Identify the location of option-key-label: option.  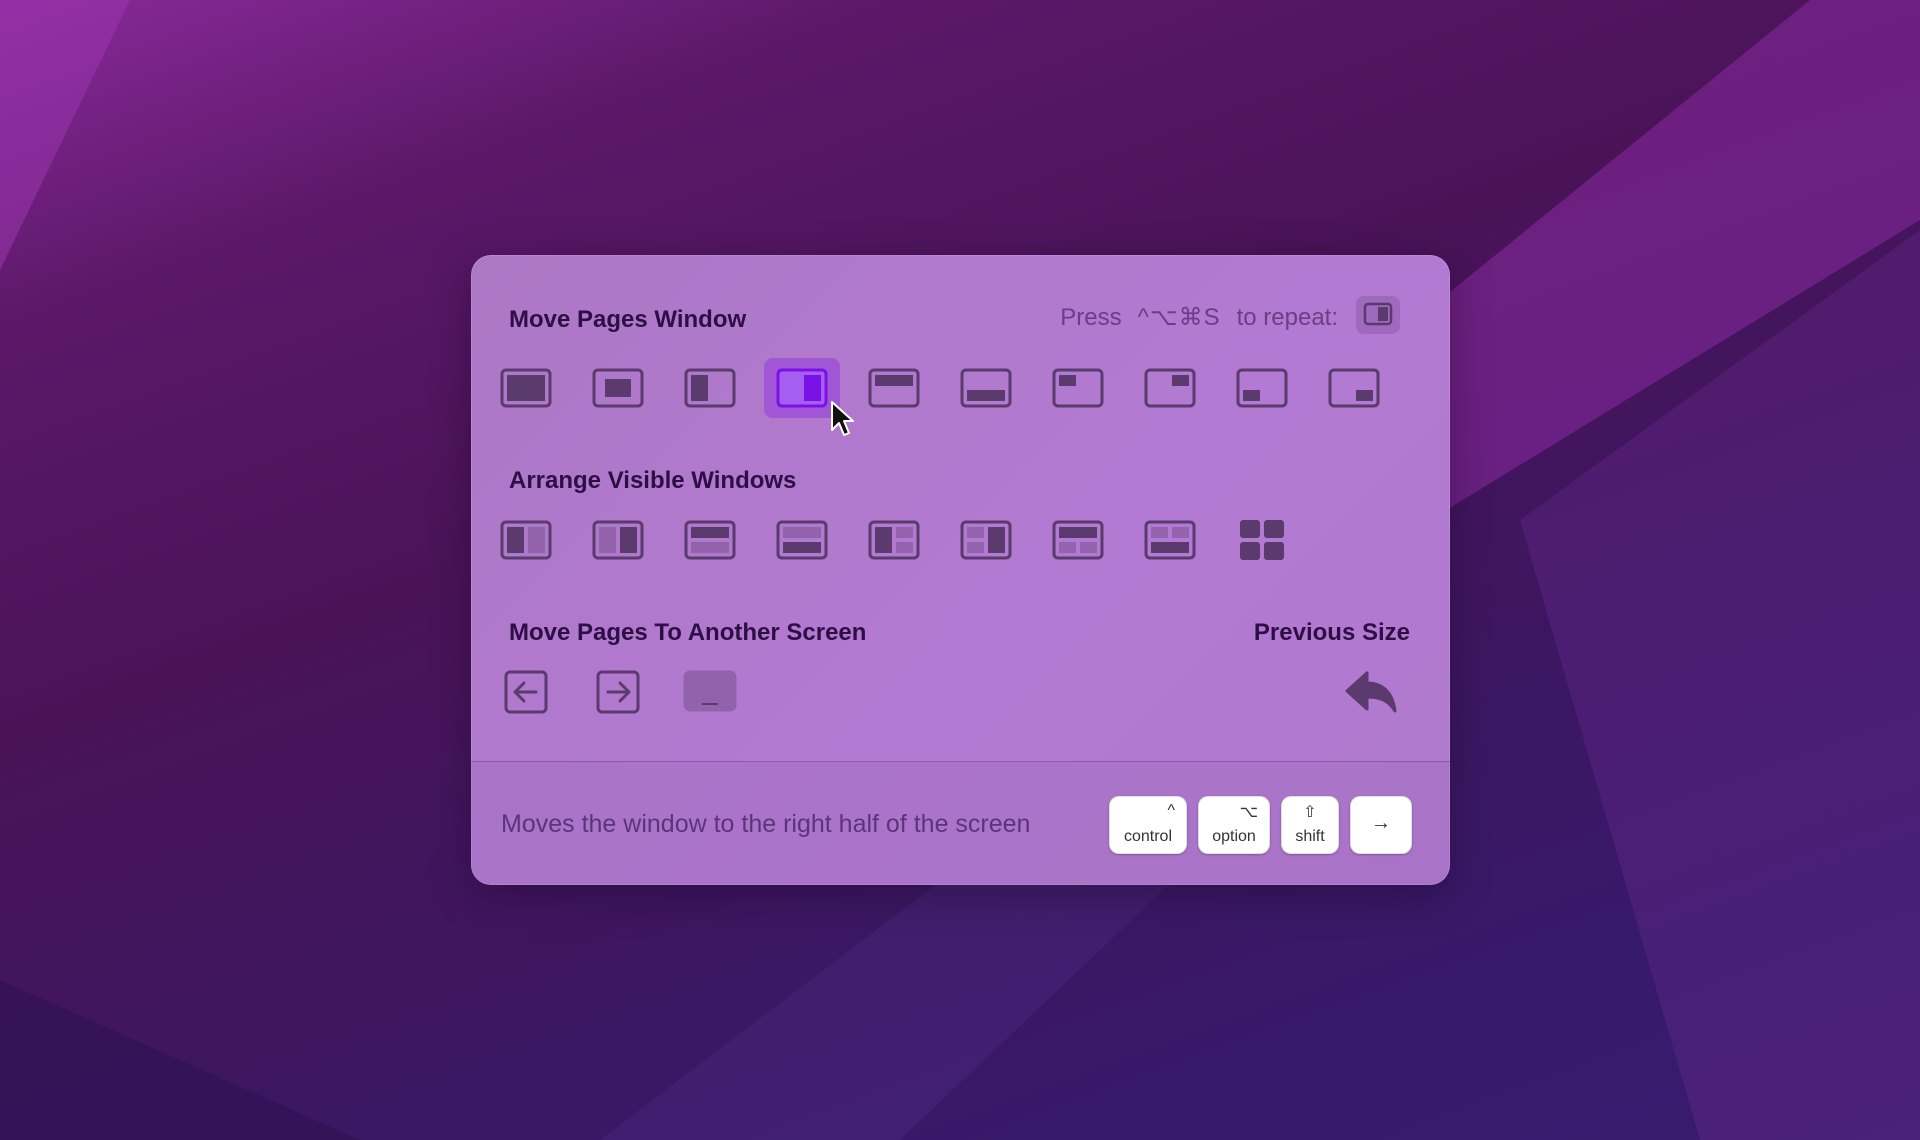
(1234, 836).